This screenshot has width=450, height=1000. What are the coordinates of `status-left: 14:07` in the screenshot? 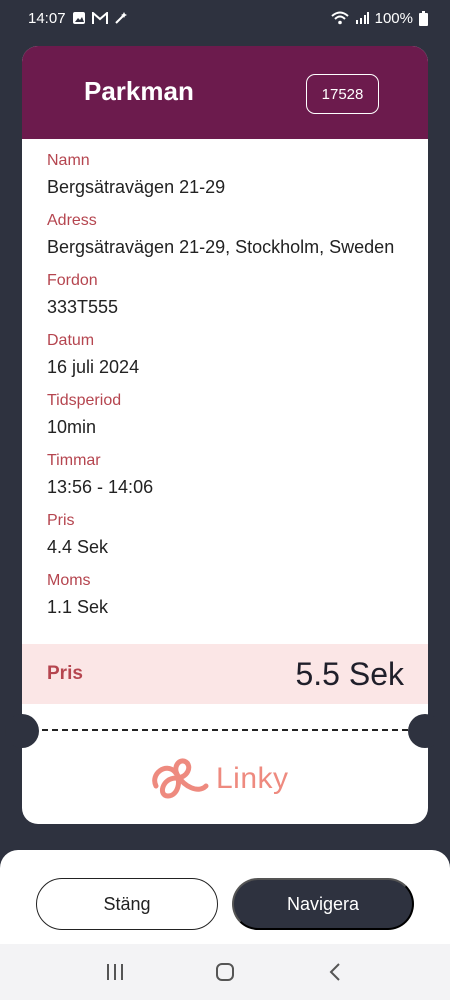 It's located at (78, 18).